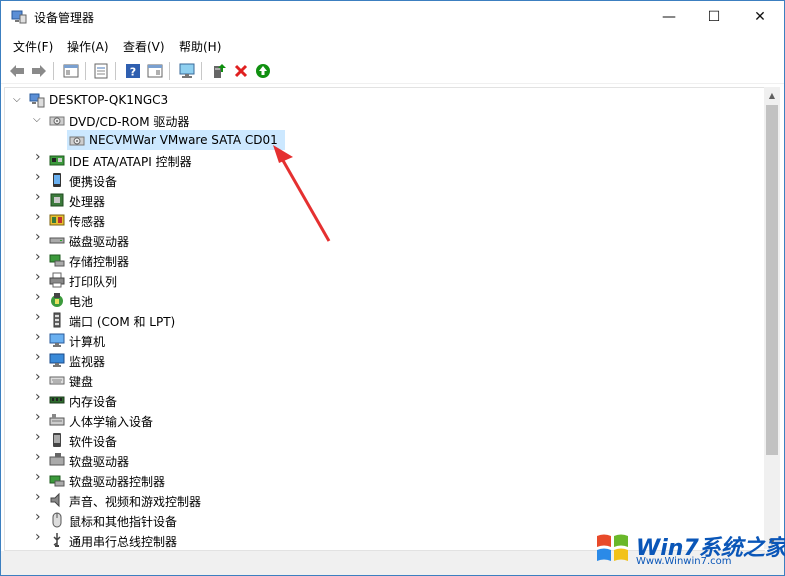 This screenshot has height=576, width=785. I want to click on portable-device-icon, so click(57, 180).